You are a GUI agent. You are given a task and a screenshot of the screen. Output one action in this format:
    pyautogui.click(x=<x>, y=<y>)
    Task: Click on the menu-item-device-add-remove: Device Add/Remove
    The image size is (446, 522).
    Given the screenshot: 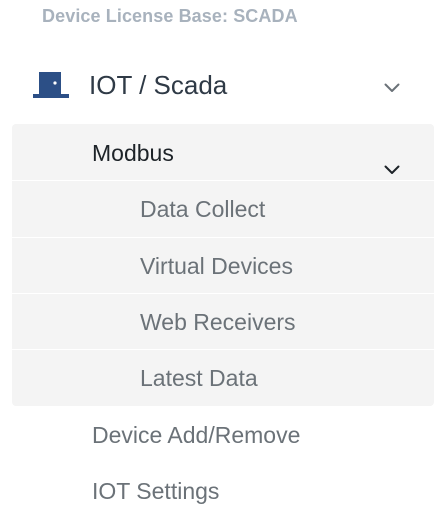 What is the action you would take?
    pyautogui.click(x=223, y=435)
    